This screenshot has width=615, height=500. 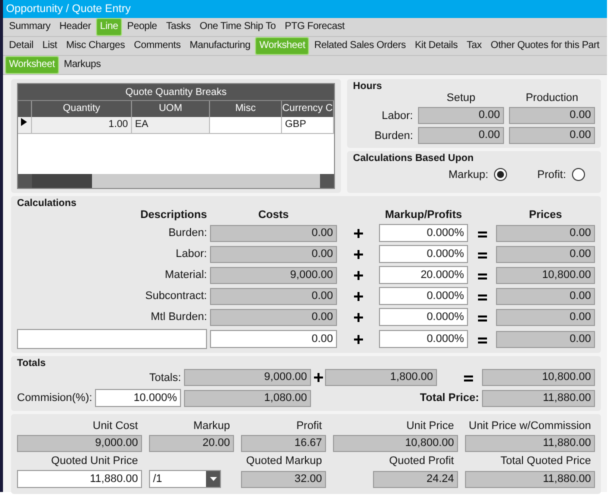 What do you see at coordinates (171, 109) in the screenshot?
I see `column-header: UOM` at bounding box center [171, 109].